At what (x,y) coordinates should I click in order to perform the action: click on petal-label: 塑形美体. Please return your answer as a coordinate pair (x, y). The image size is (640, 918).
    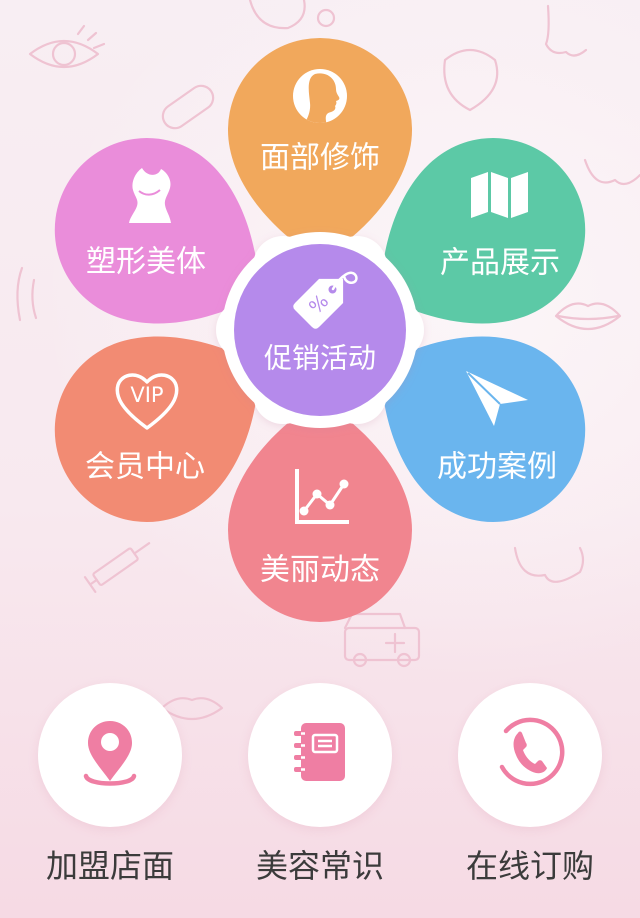
    Looking at the image, I should click on (146, 262).